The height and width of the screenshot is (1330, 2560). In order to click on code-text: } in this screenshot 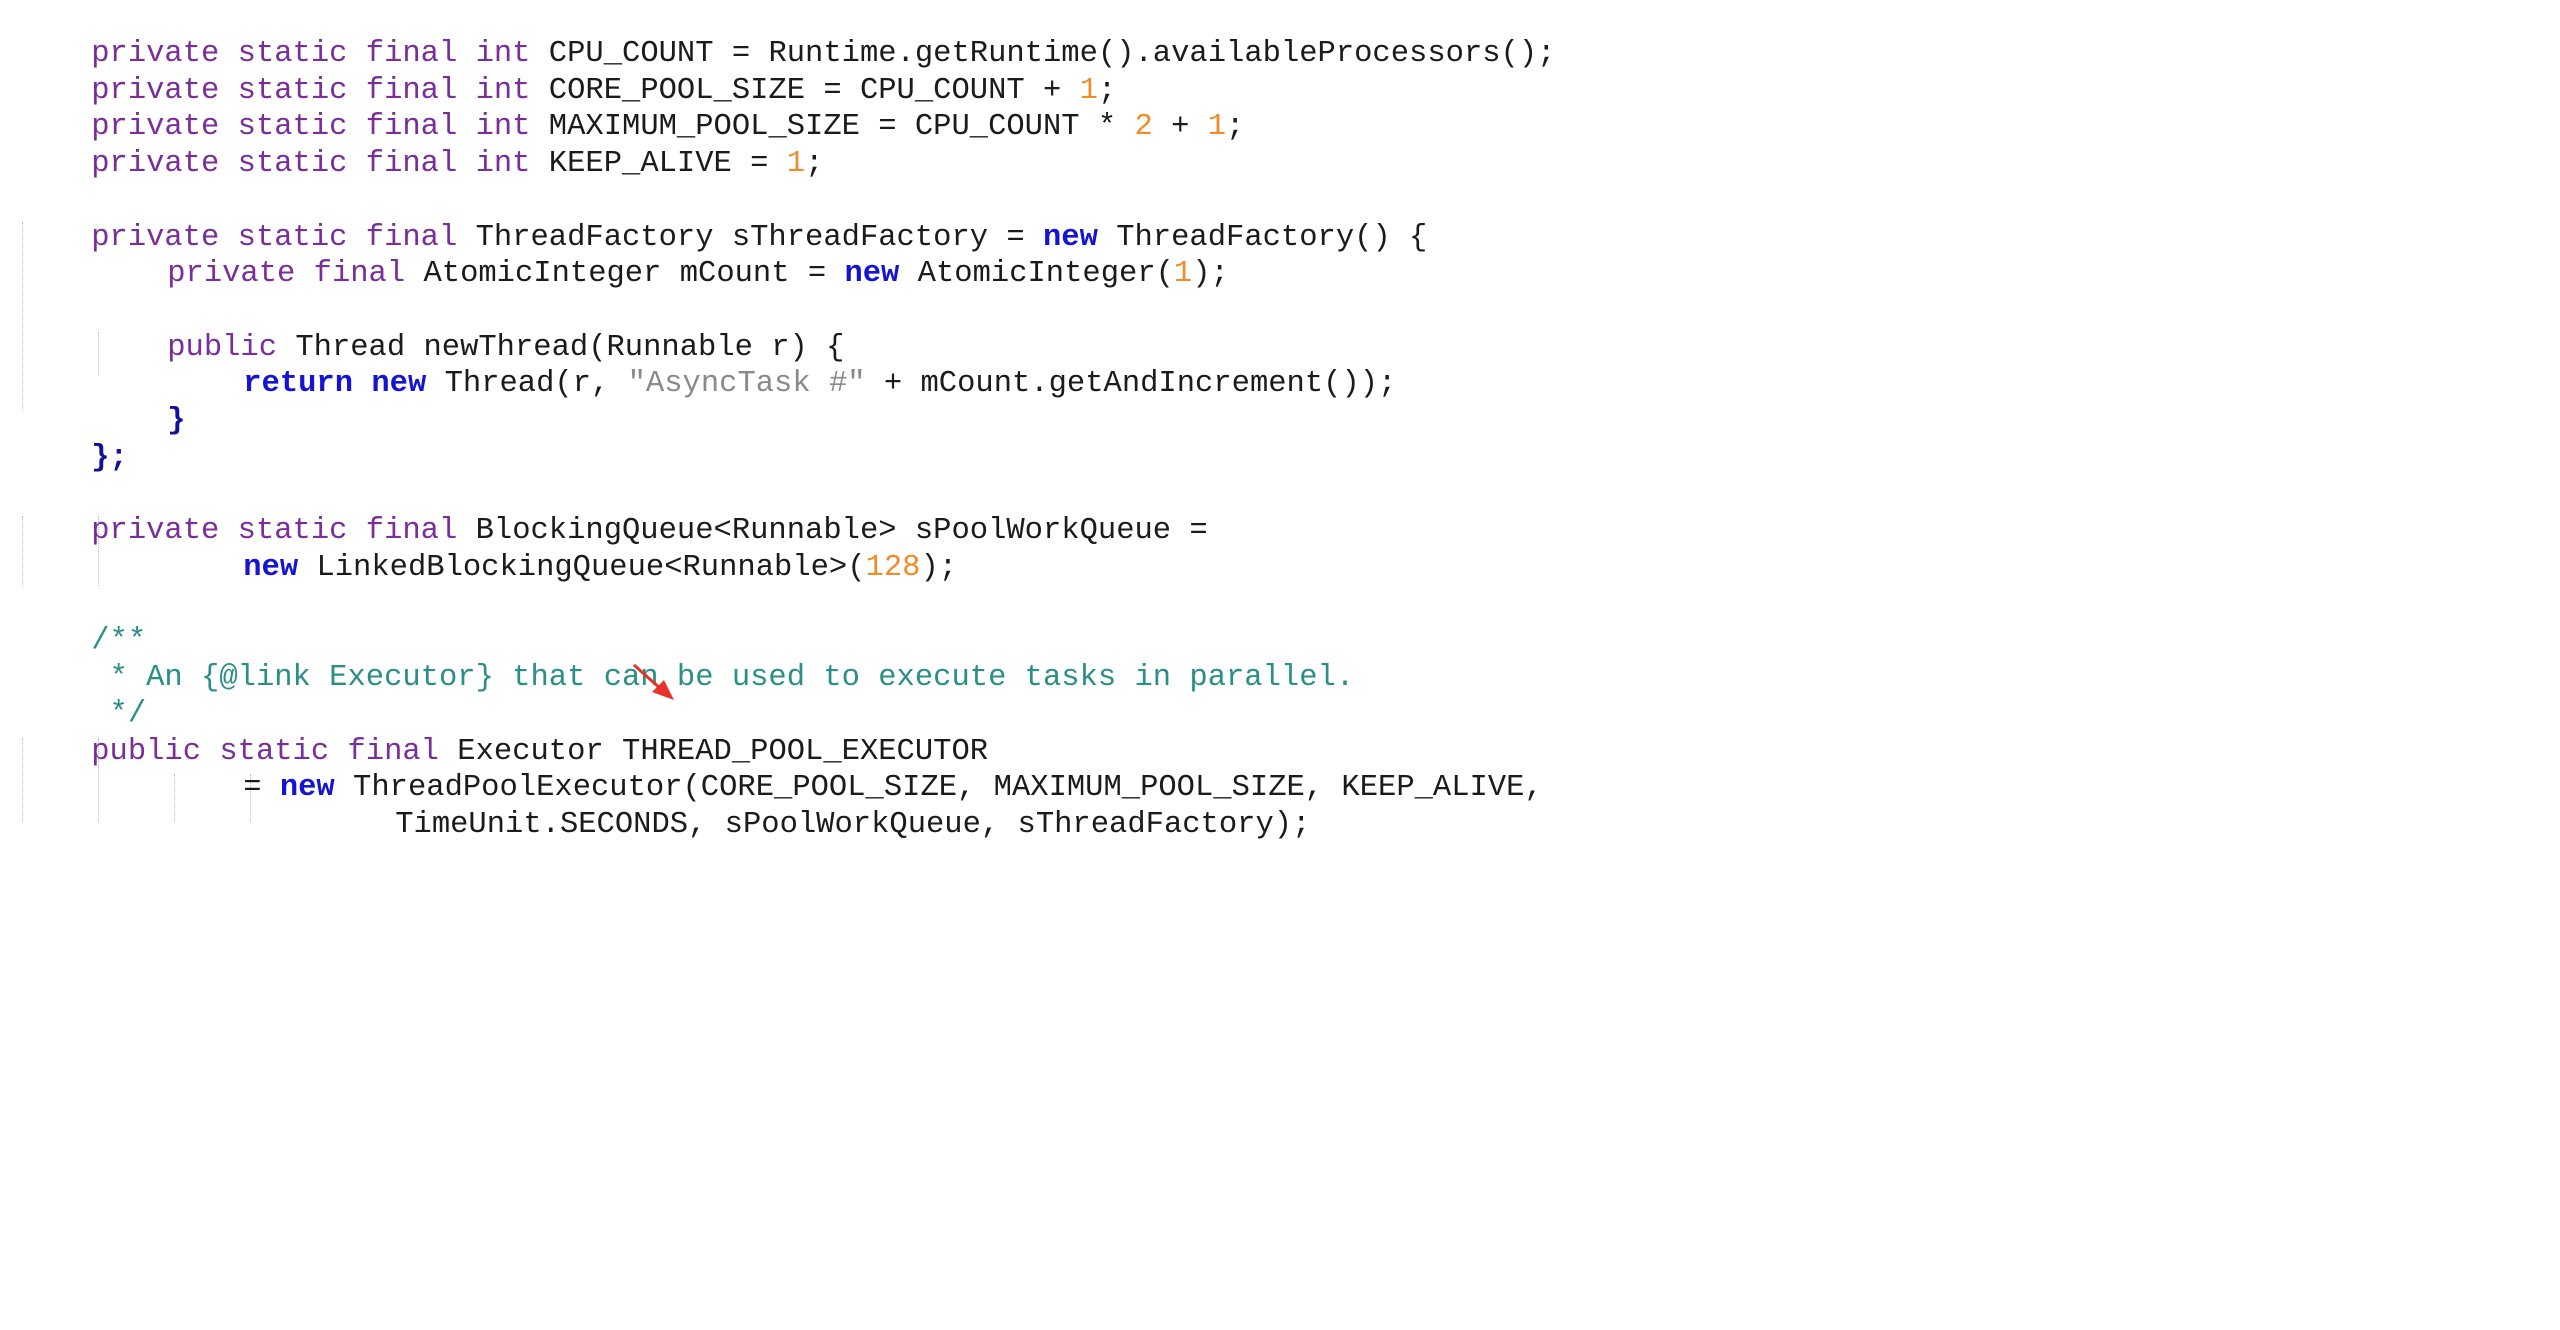, I will do `click(176, 421)`.